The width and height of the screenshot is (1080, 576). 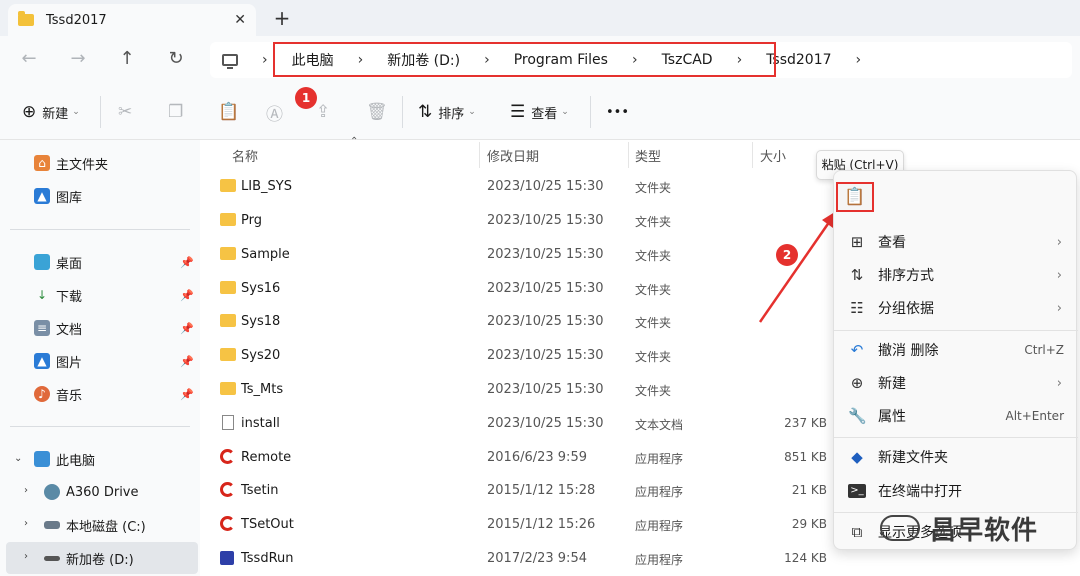 I want to click on desktop-icon, so click(x=42, y=262).